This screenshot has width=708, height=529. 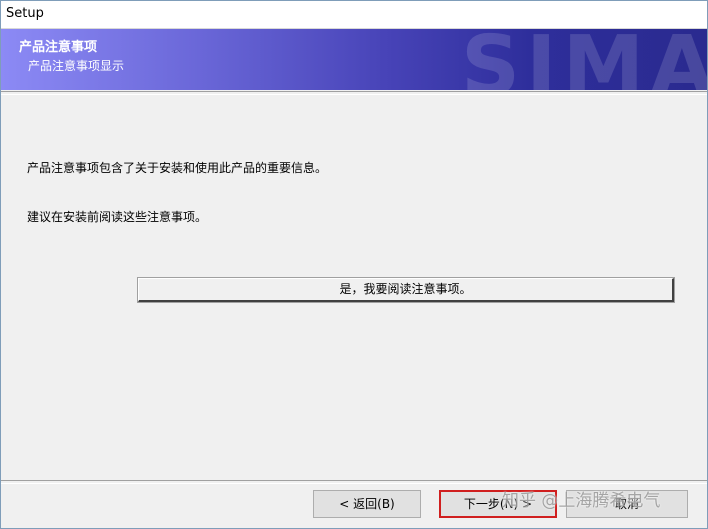 What do you see at coordinates (367, 504) in the screenshot?
I see `back-button: < 返回(B)` at bounding box center [367, 504].